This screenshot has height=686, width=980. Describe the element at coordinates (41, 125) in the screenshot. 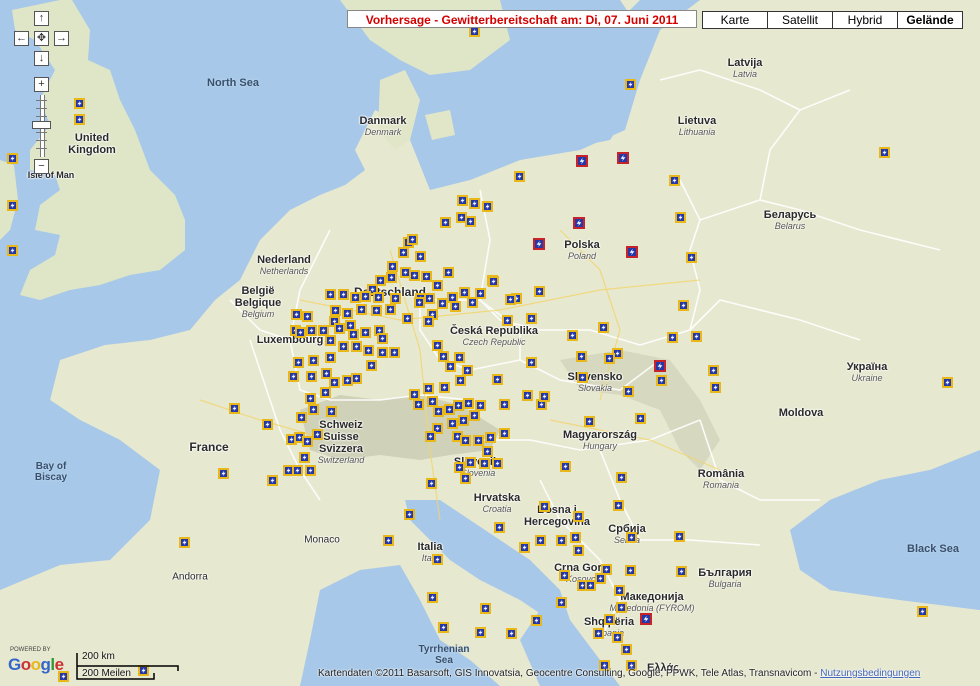

I see `zoom-slider-thumb` at that location.